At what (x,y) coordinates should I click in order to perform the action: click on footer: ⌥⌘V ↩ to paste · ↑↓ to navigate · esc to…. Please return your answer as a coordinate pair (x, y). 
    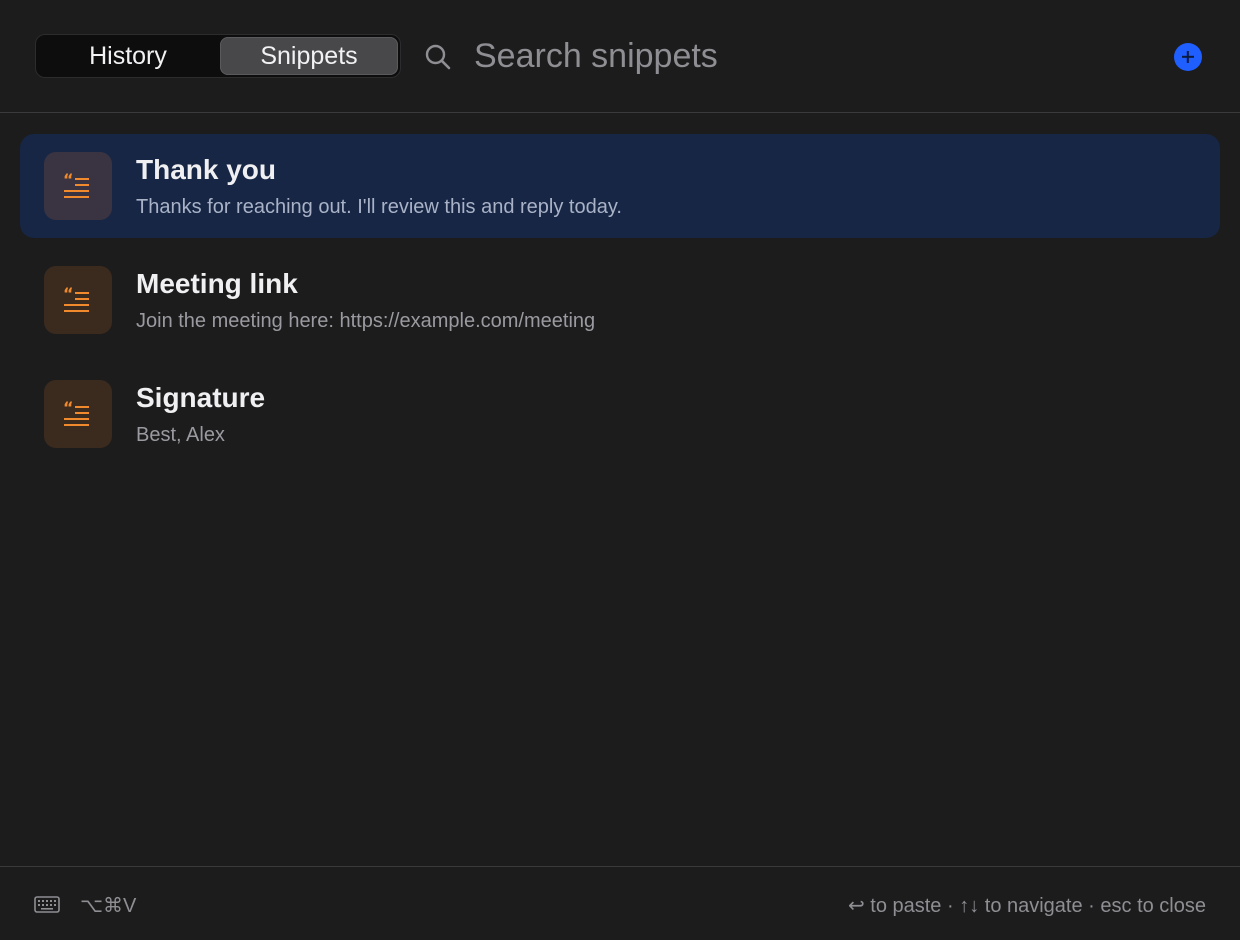
    Looking at the image, I should click on (620, 903).